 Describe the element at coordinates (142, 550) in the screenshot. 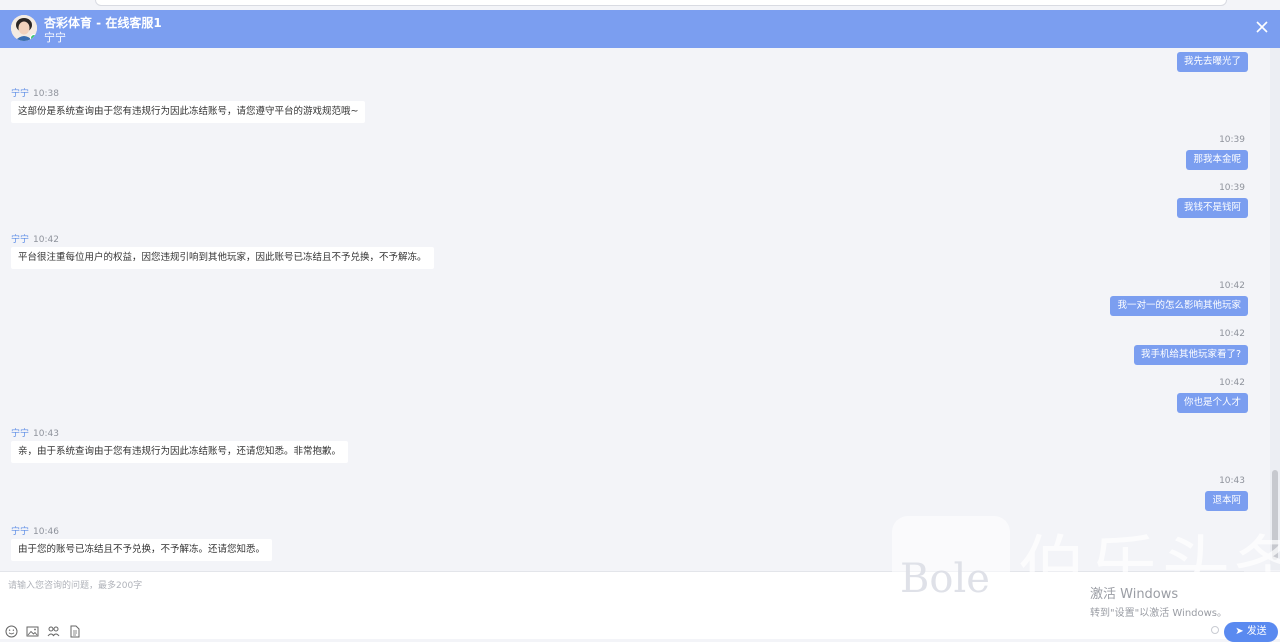

I see `message-bubble-agent: 由于您的账号已冻结且不予兑换，不予解冻。还请您知悉。` at that location.